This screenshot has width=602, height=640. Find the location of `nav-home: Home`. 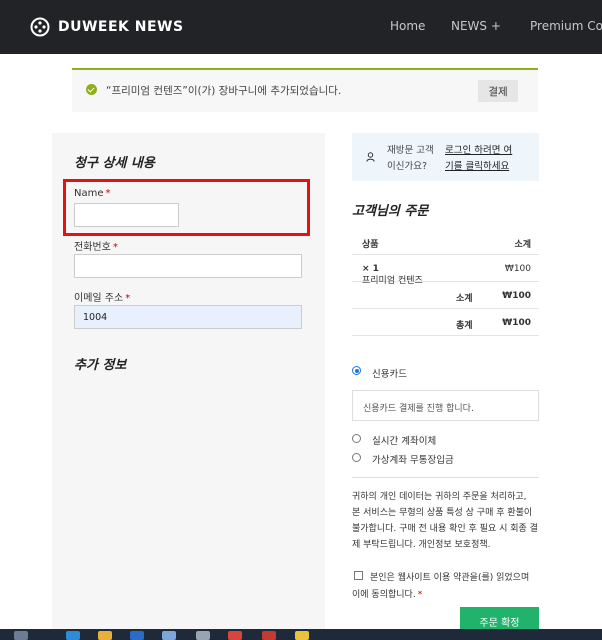

nav-home: Home is located at coordinates (407, 26).